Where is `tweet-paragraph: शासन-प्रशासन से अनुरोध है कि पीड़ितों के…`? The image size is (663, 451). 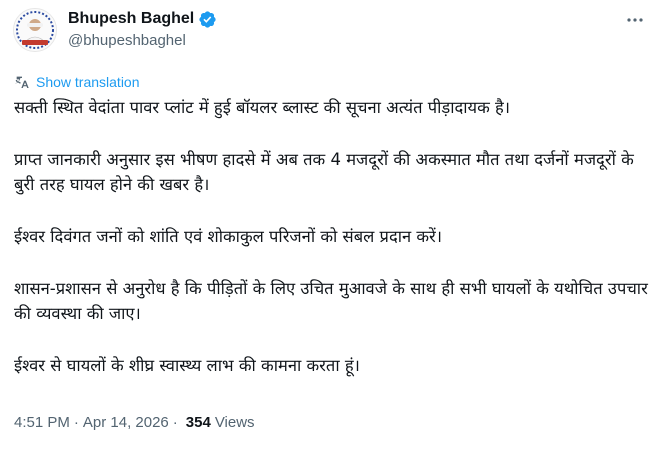 tweet-paragraph: शासन-प्रशासन से अनुरोध है कि पीड़ितों के… is located at coordinates (331, 301).